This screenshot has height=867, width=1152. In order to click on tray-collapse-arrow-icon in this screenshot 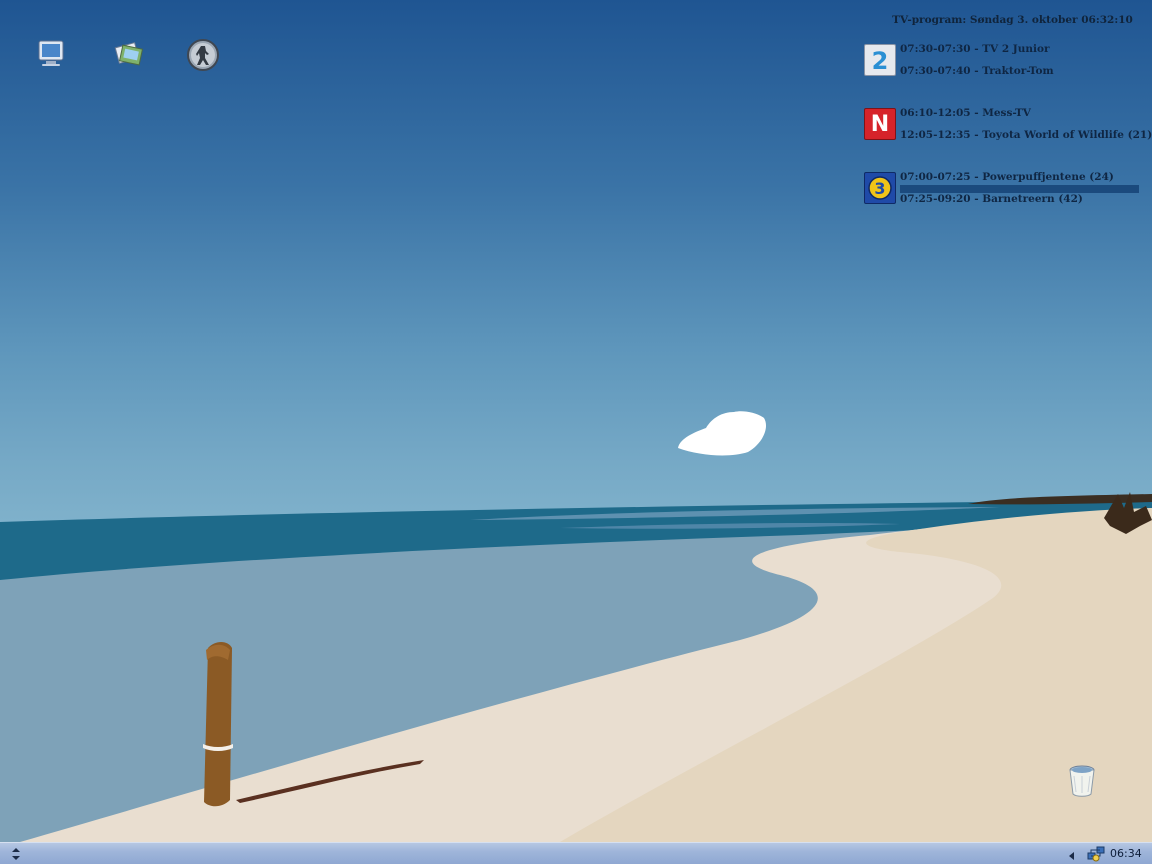, I will do `click(1072, 853)`.